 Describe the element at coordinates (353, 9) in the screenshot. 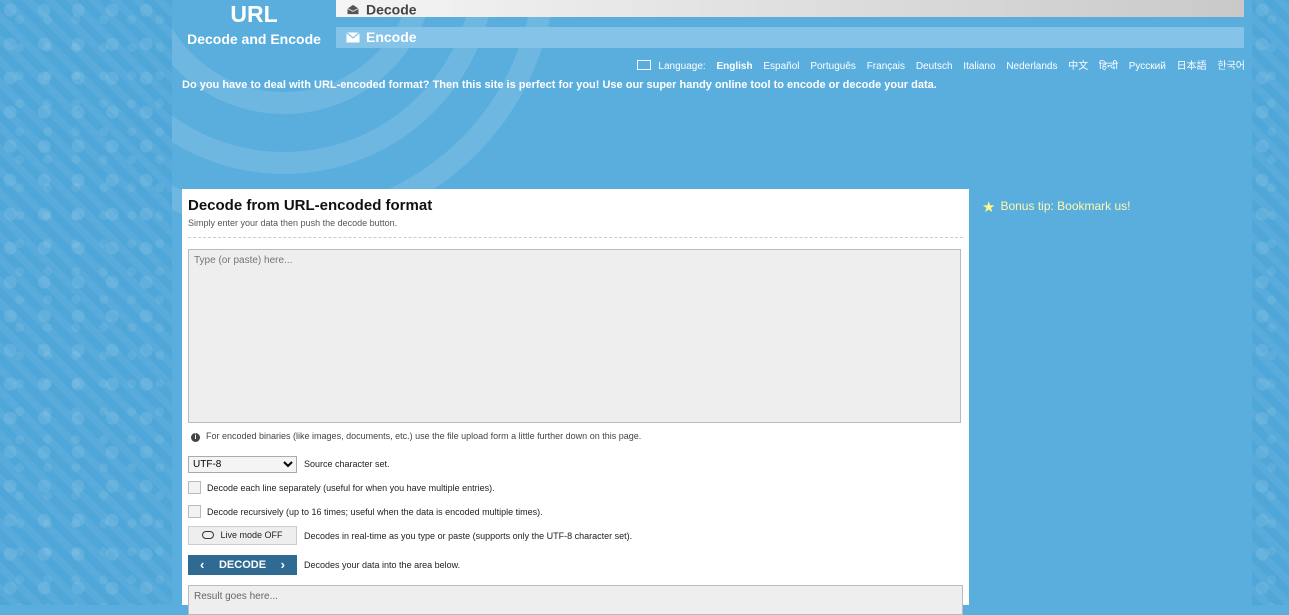

I see `envelope-open-icon` at that location.